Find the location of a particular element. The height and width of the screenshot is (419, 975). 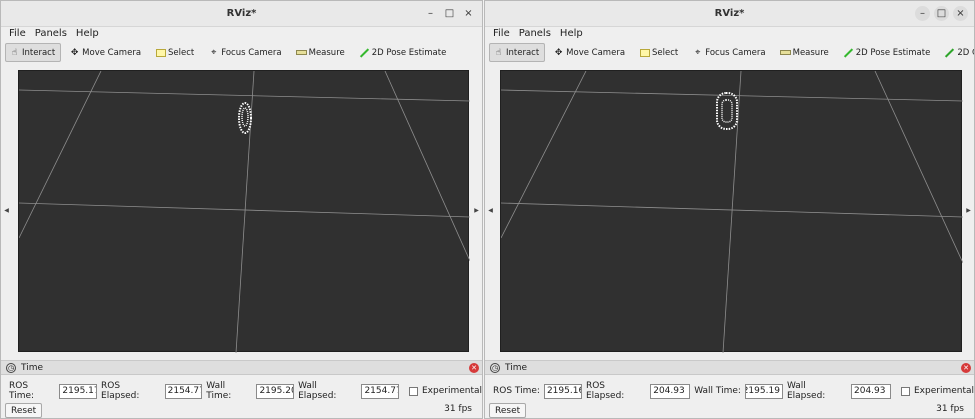

pose-estimate-icon is located at coordinates (848, 52).